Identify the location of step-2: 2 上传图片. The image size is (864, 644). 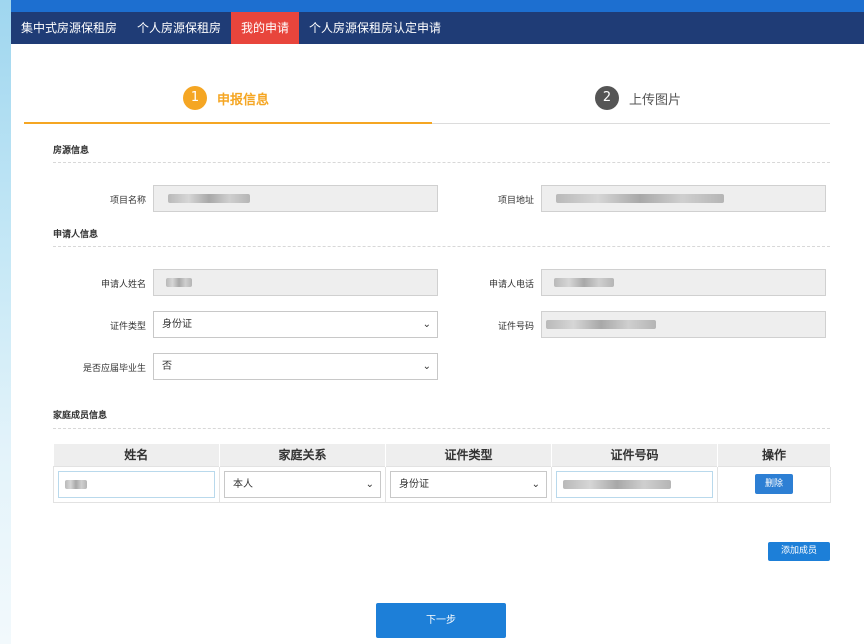
(638, 98).